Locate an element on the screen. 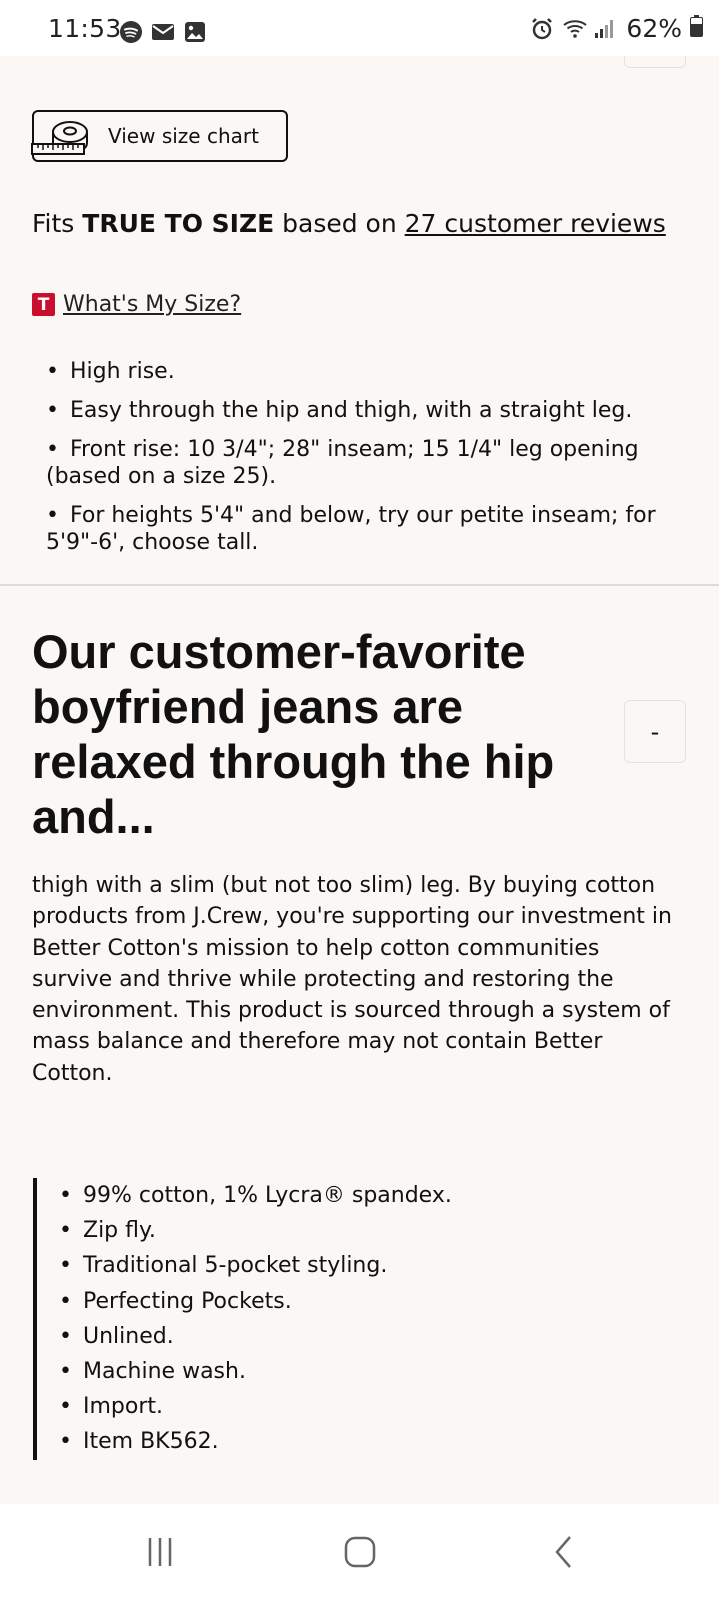 The width and height of the screenshot is (719, 1600). list-item: High rise. is located at coordinates (371, 371).